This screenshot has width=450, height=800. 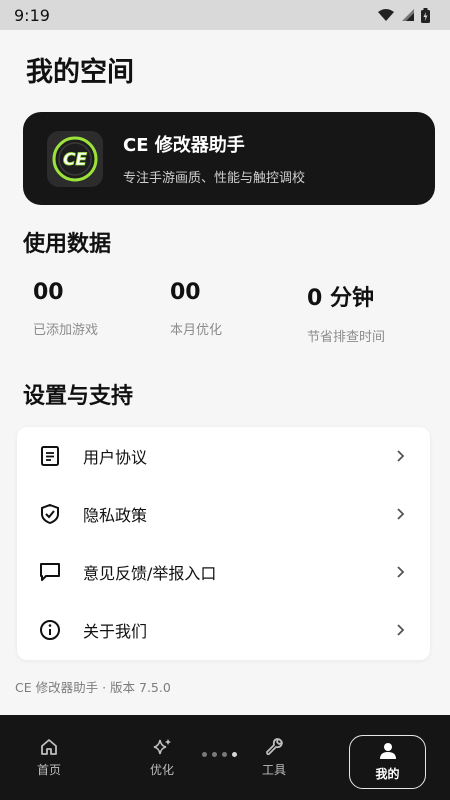 What do you see at coordinates (115, 515) in the screenshot?
I see `menu-label: 隐私政策` at bounding box center [115, 515].